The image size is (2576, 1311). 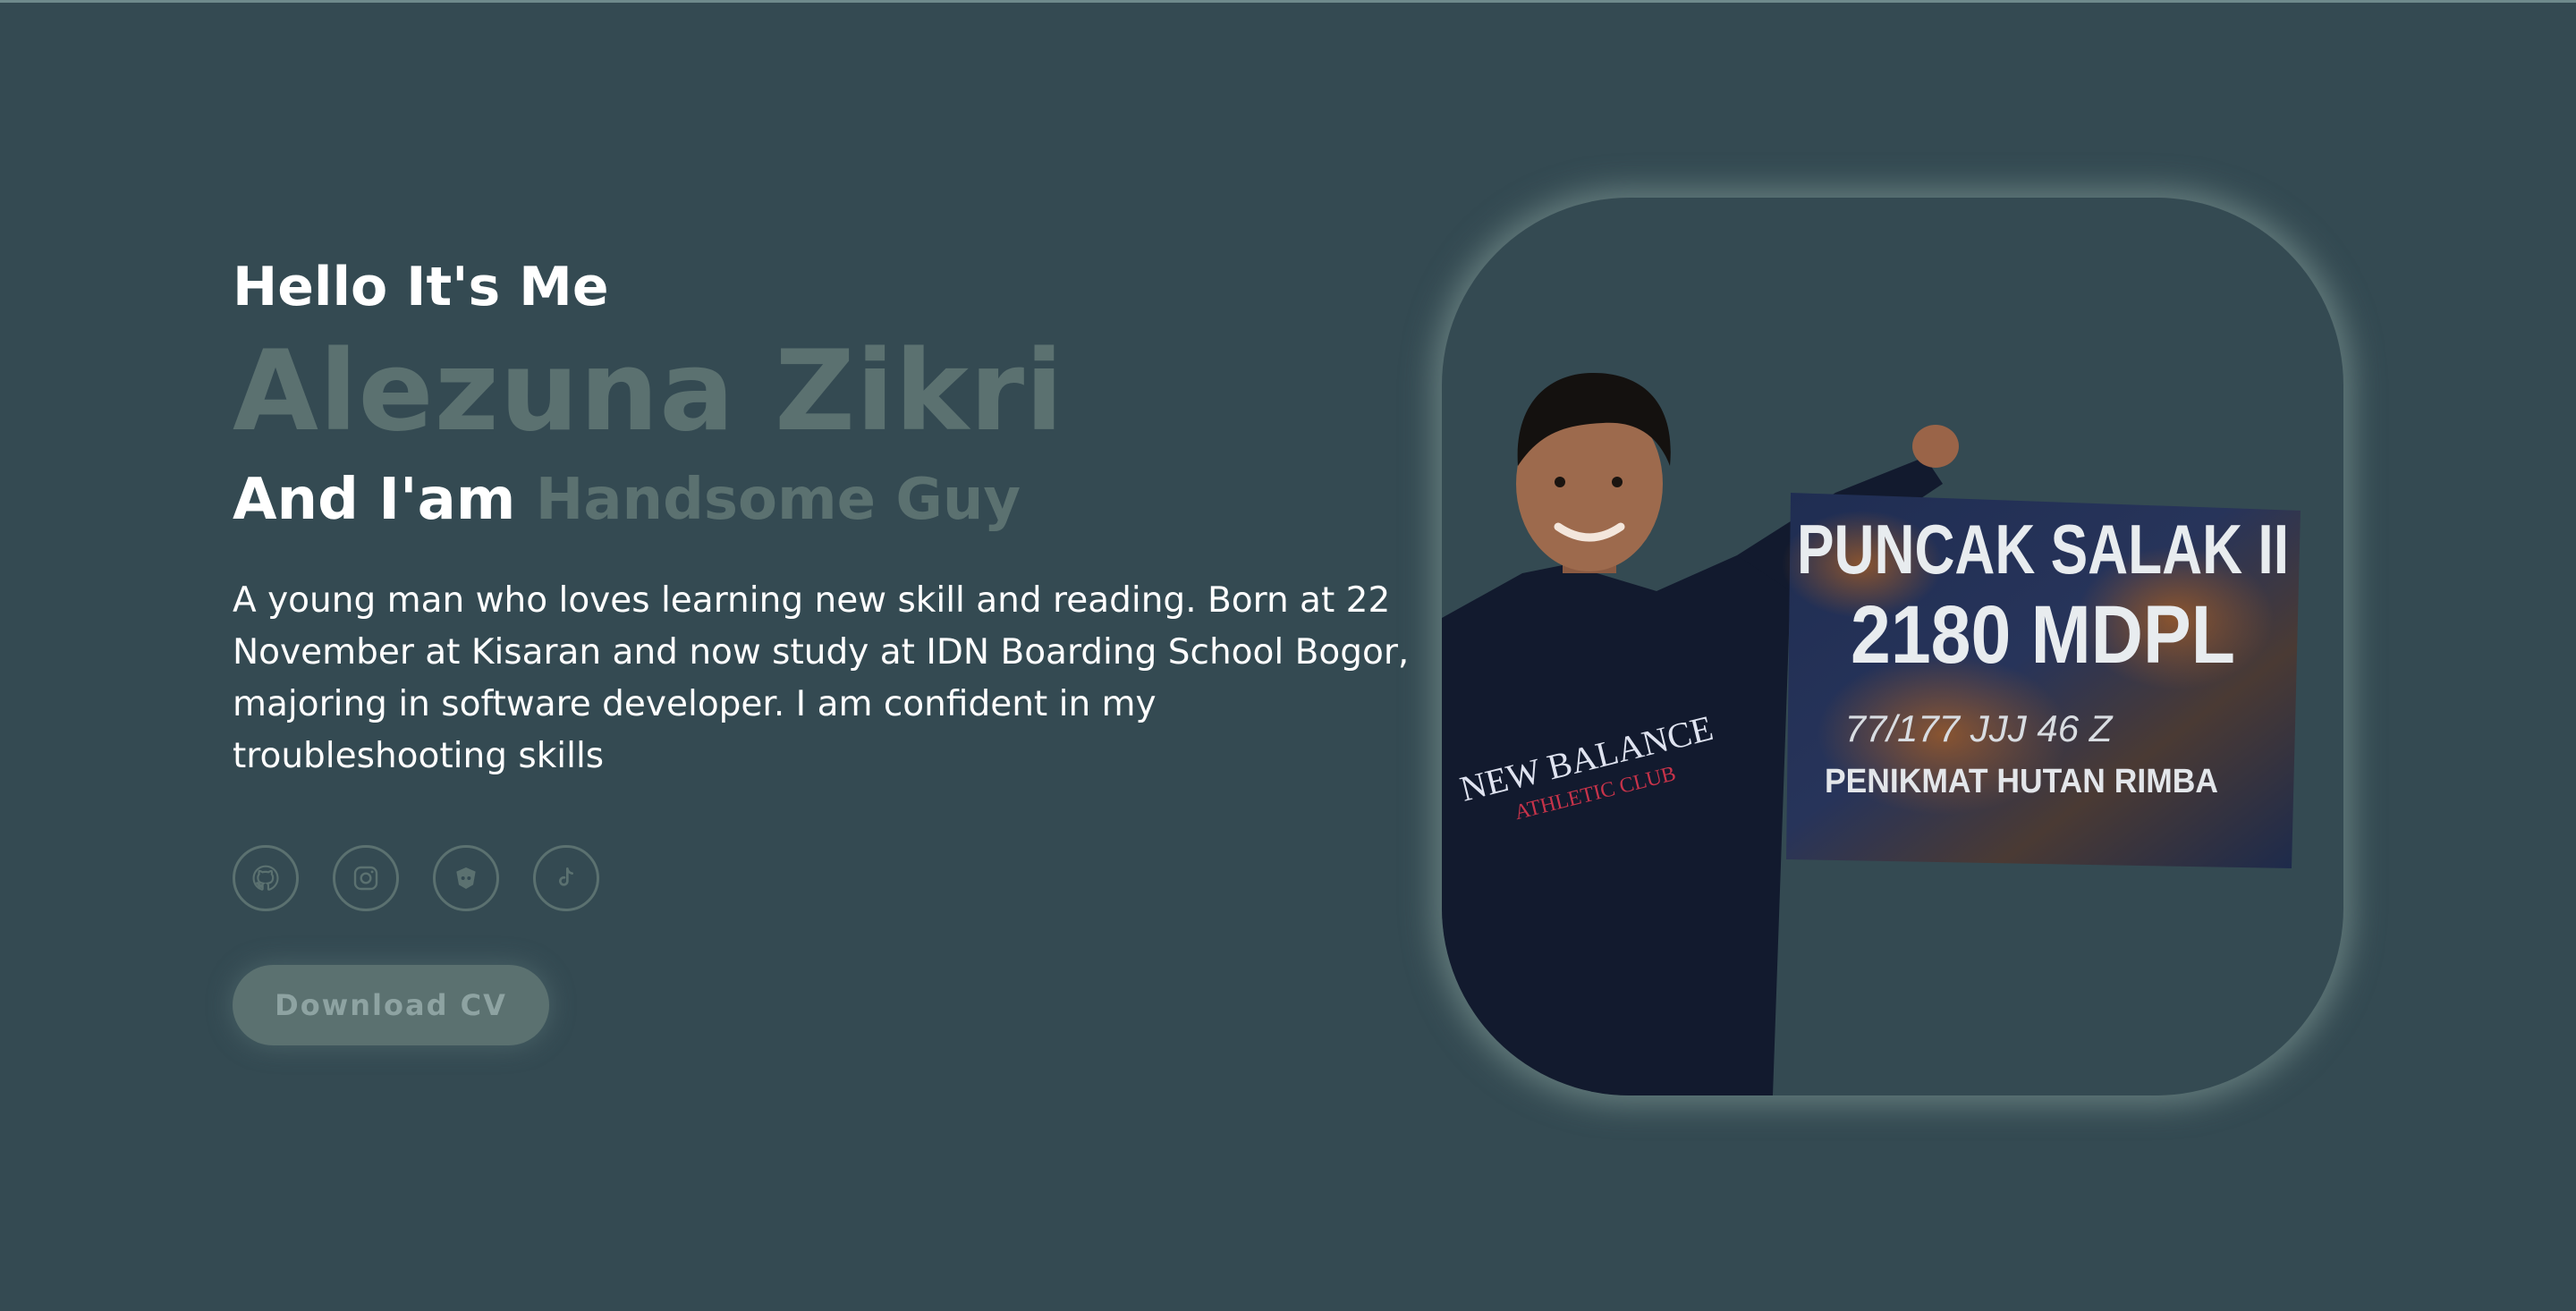 I want to click on social-links, so click(x=832, y=878).